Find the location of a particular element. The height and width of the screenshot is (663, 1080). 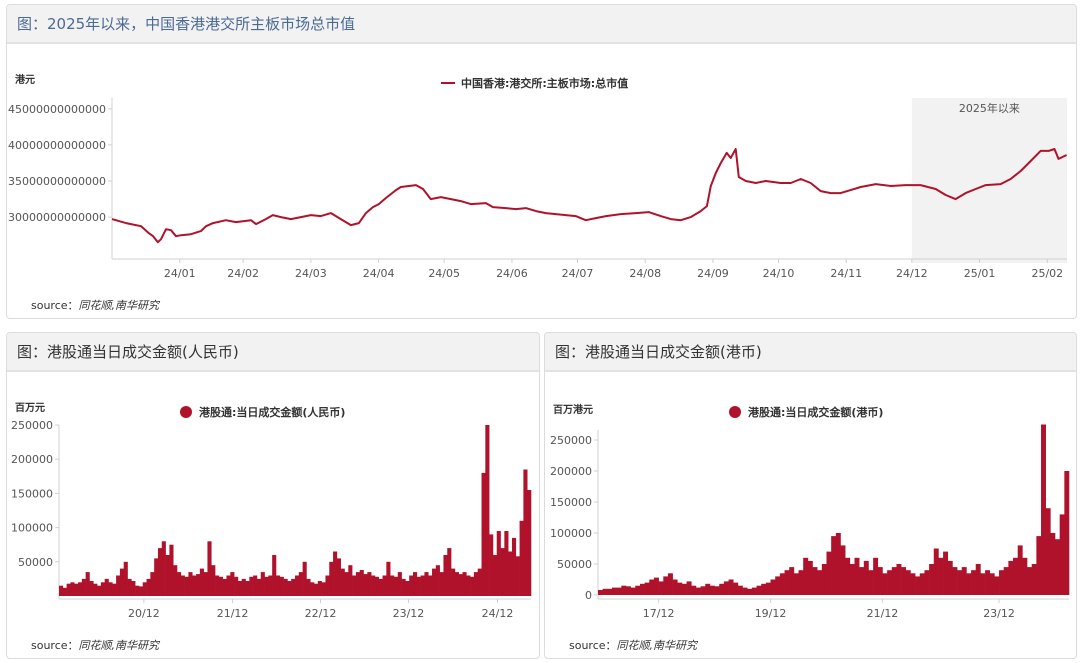

x-tick-label: 24/12 is located at coordinates (498, 613).